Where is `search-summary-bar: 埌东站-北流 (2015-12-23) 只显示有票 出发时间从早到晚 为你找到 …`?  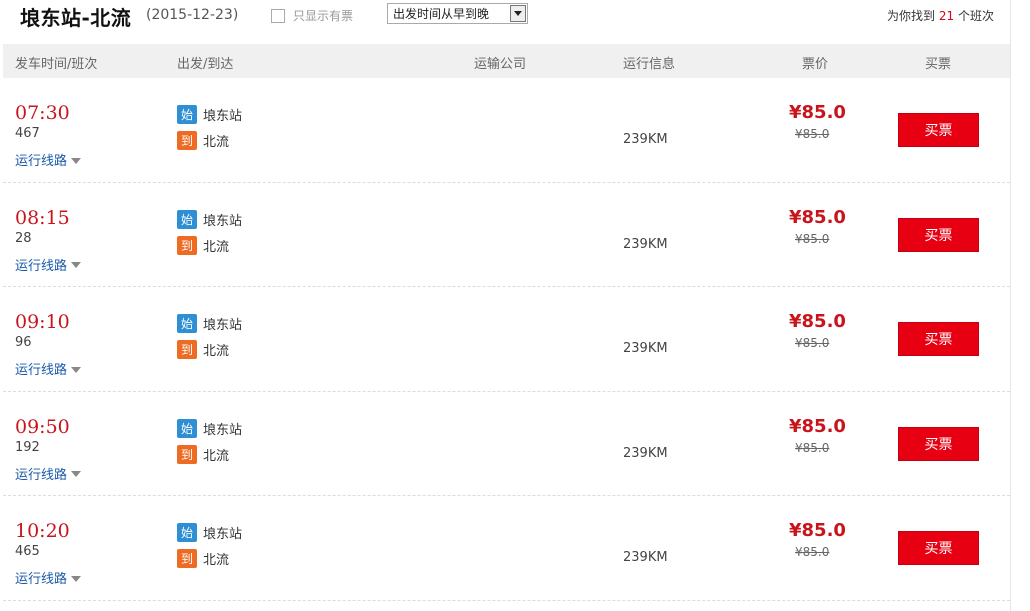 search-summary-bar: 埌东站-北流 (2015-12-23) 只显示有票 出发时间从早到晚 为你找到 … is located at coordinates (515, 22).